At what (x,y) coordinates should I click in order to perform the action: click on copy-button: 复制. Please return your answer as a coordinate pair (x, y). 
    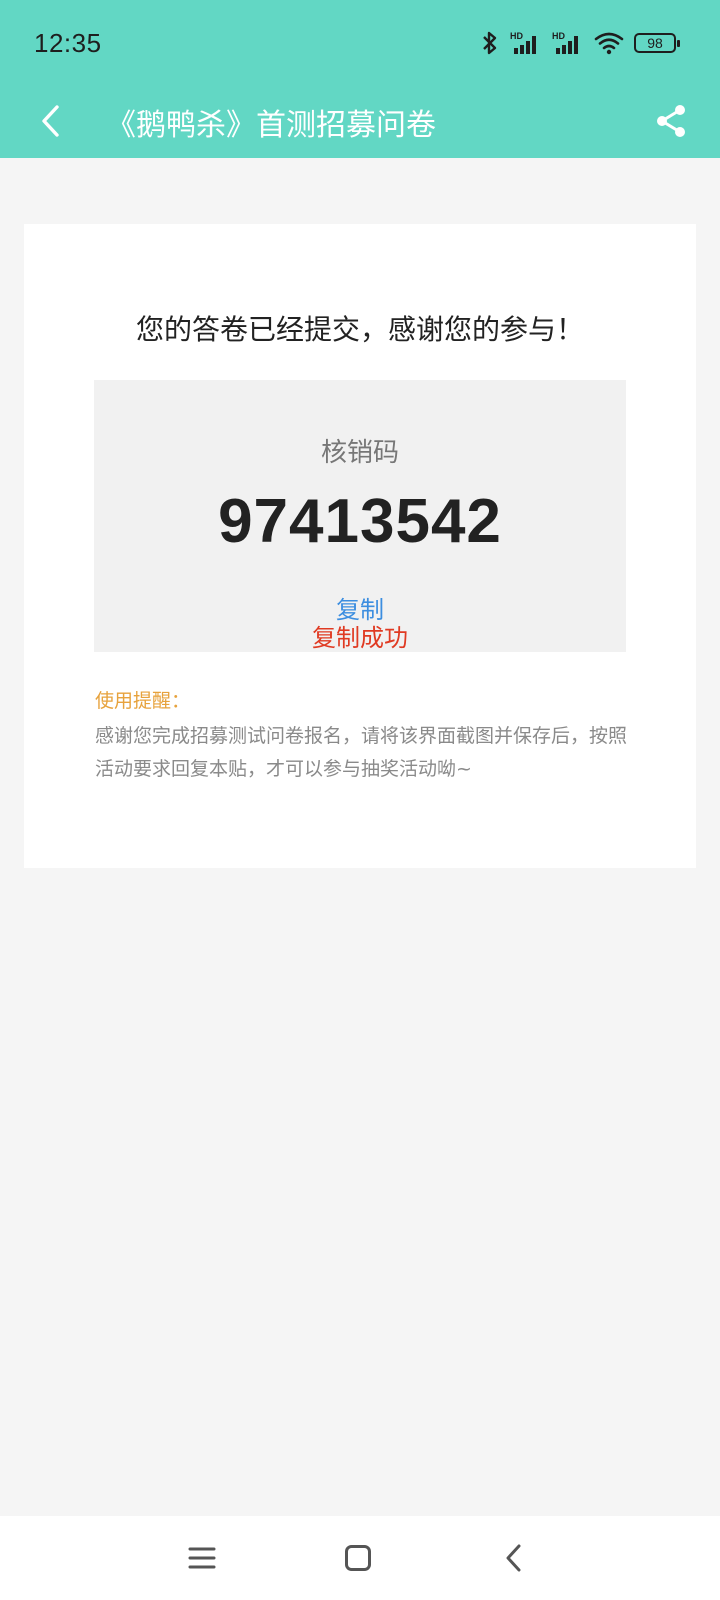
    Looking at the image, I should click on (360, 607).